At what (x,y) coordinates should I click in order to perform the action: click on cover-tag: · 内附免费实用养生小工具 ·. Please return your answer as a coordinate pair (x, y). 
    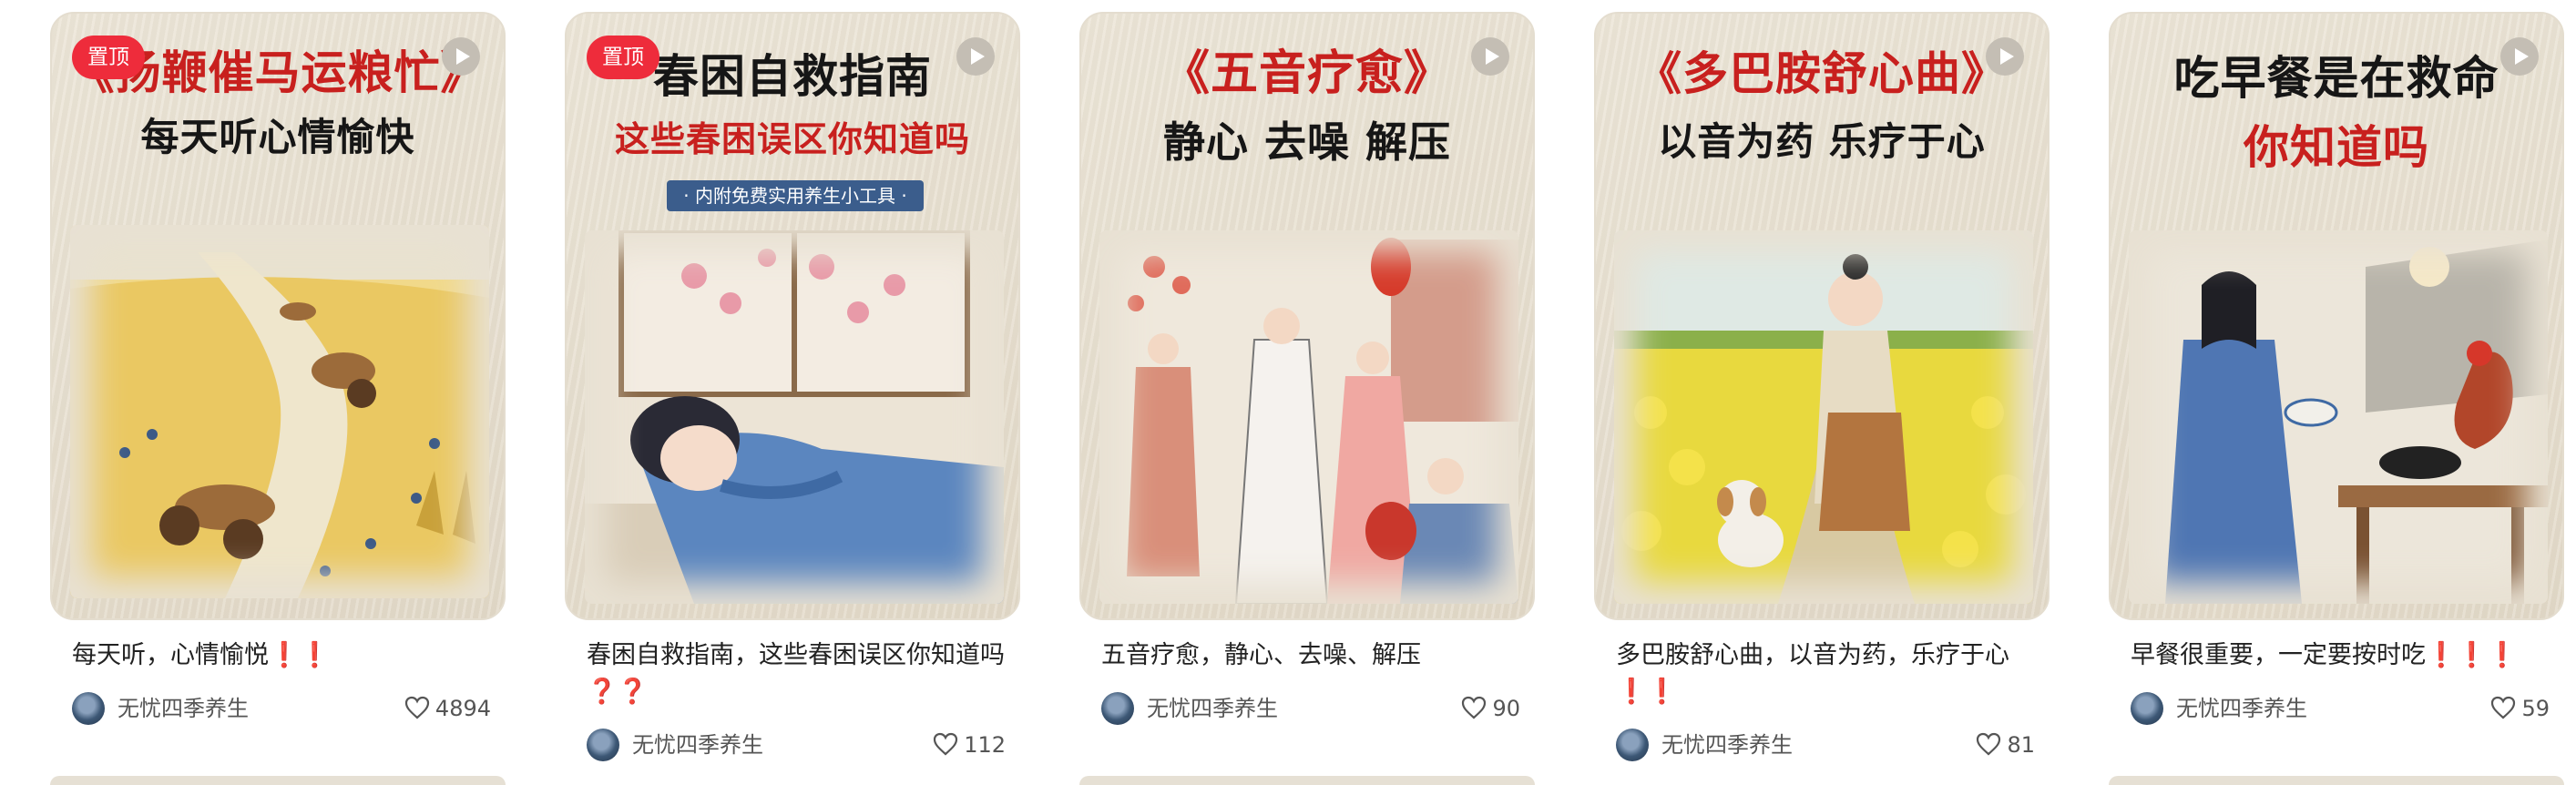
    Looking at the image, I should click on (795, 195).